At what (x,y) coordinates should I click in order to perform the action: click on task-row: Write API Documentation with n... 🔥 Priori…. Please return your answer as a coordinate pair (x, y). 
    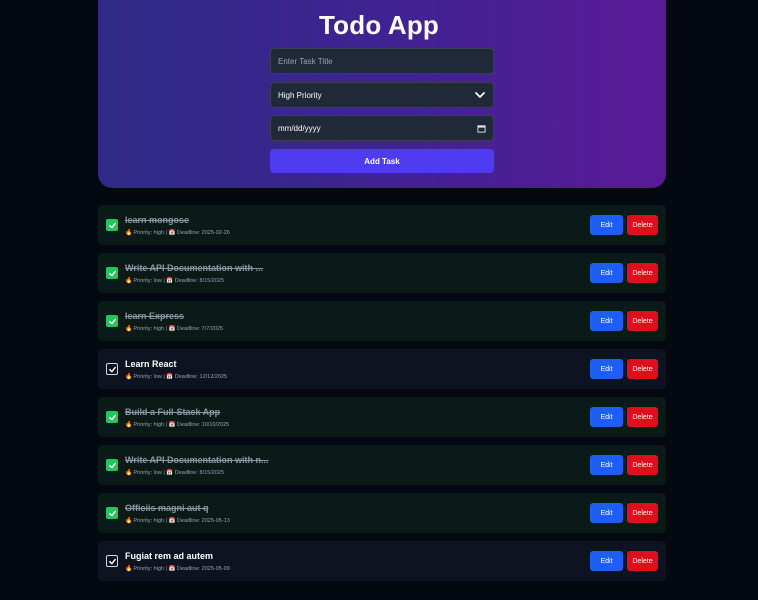
    Looking at the image, I should click on (382, 465).